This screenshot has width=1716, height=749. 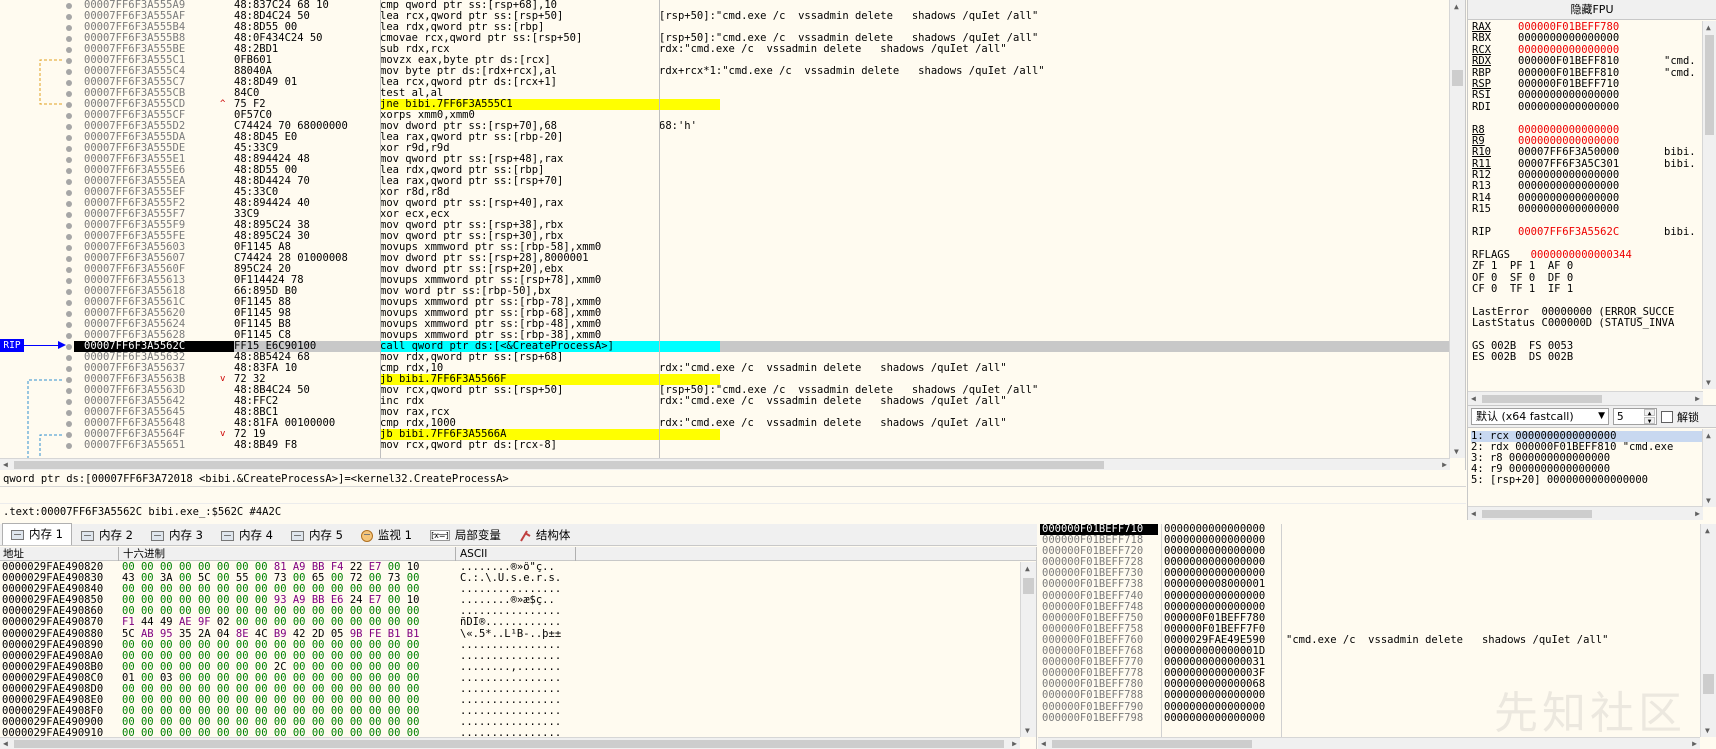 I want to click on dump-hscrollbar: ◀ ▶, so click(x=510, y=743).